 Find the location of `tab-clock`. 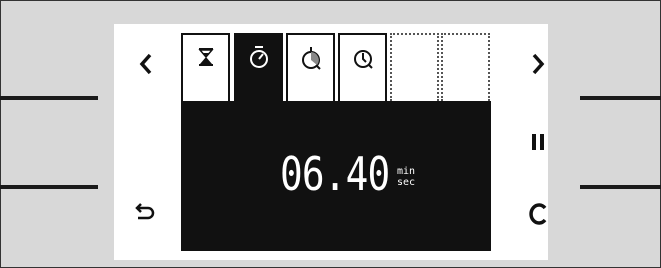

tab-clock is located at coordinates (362, 67).